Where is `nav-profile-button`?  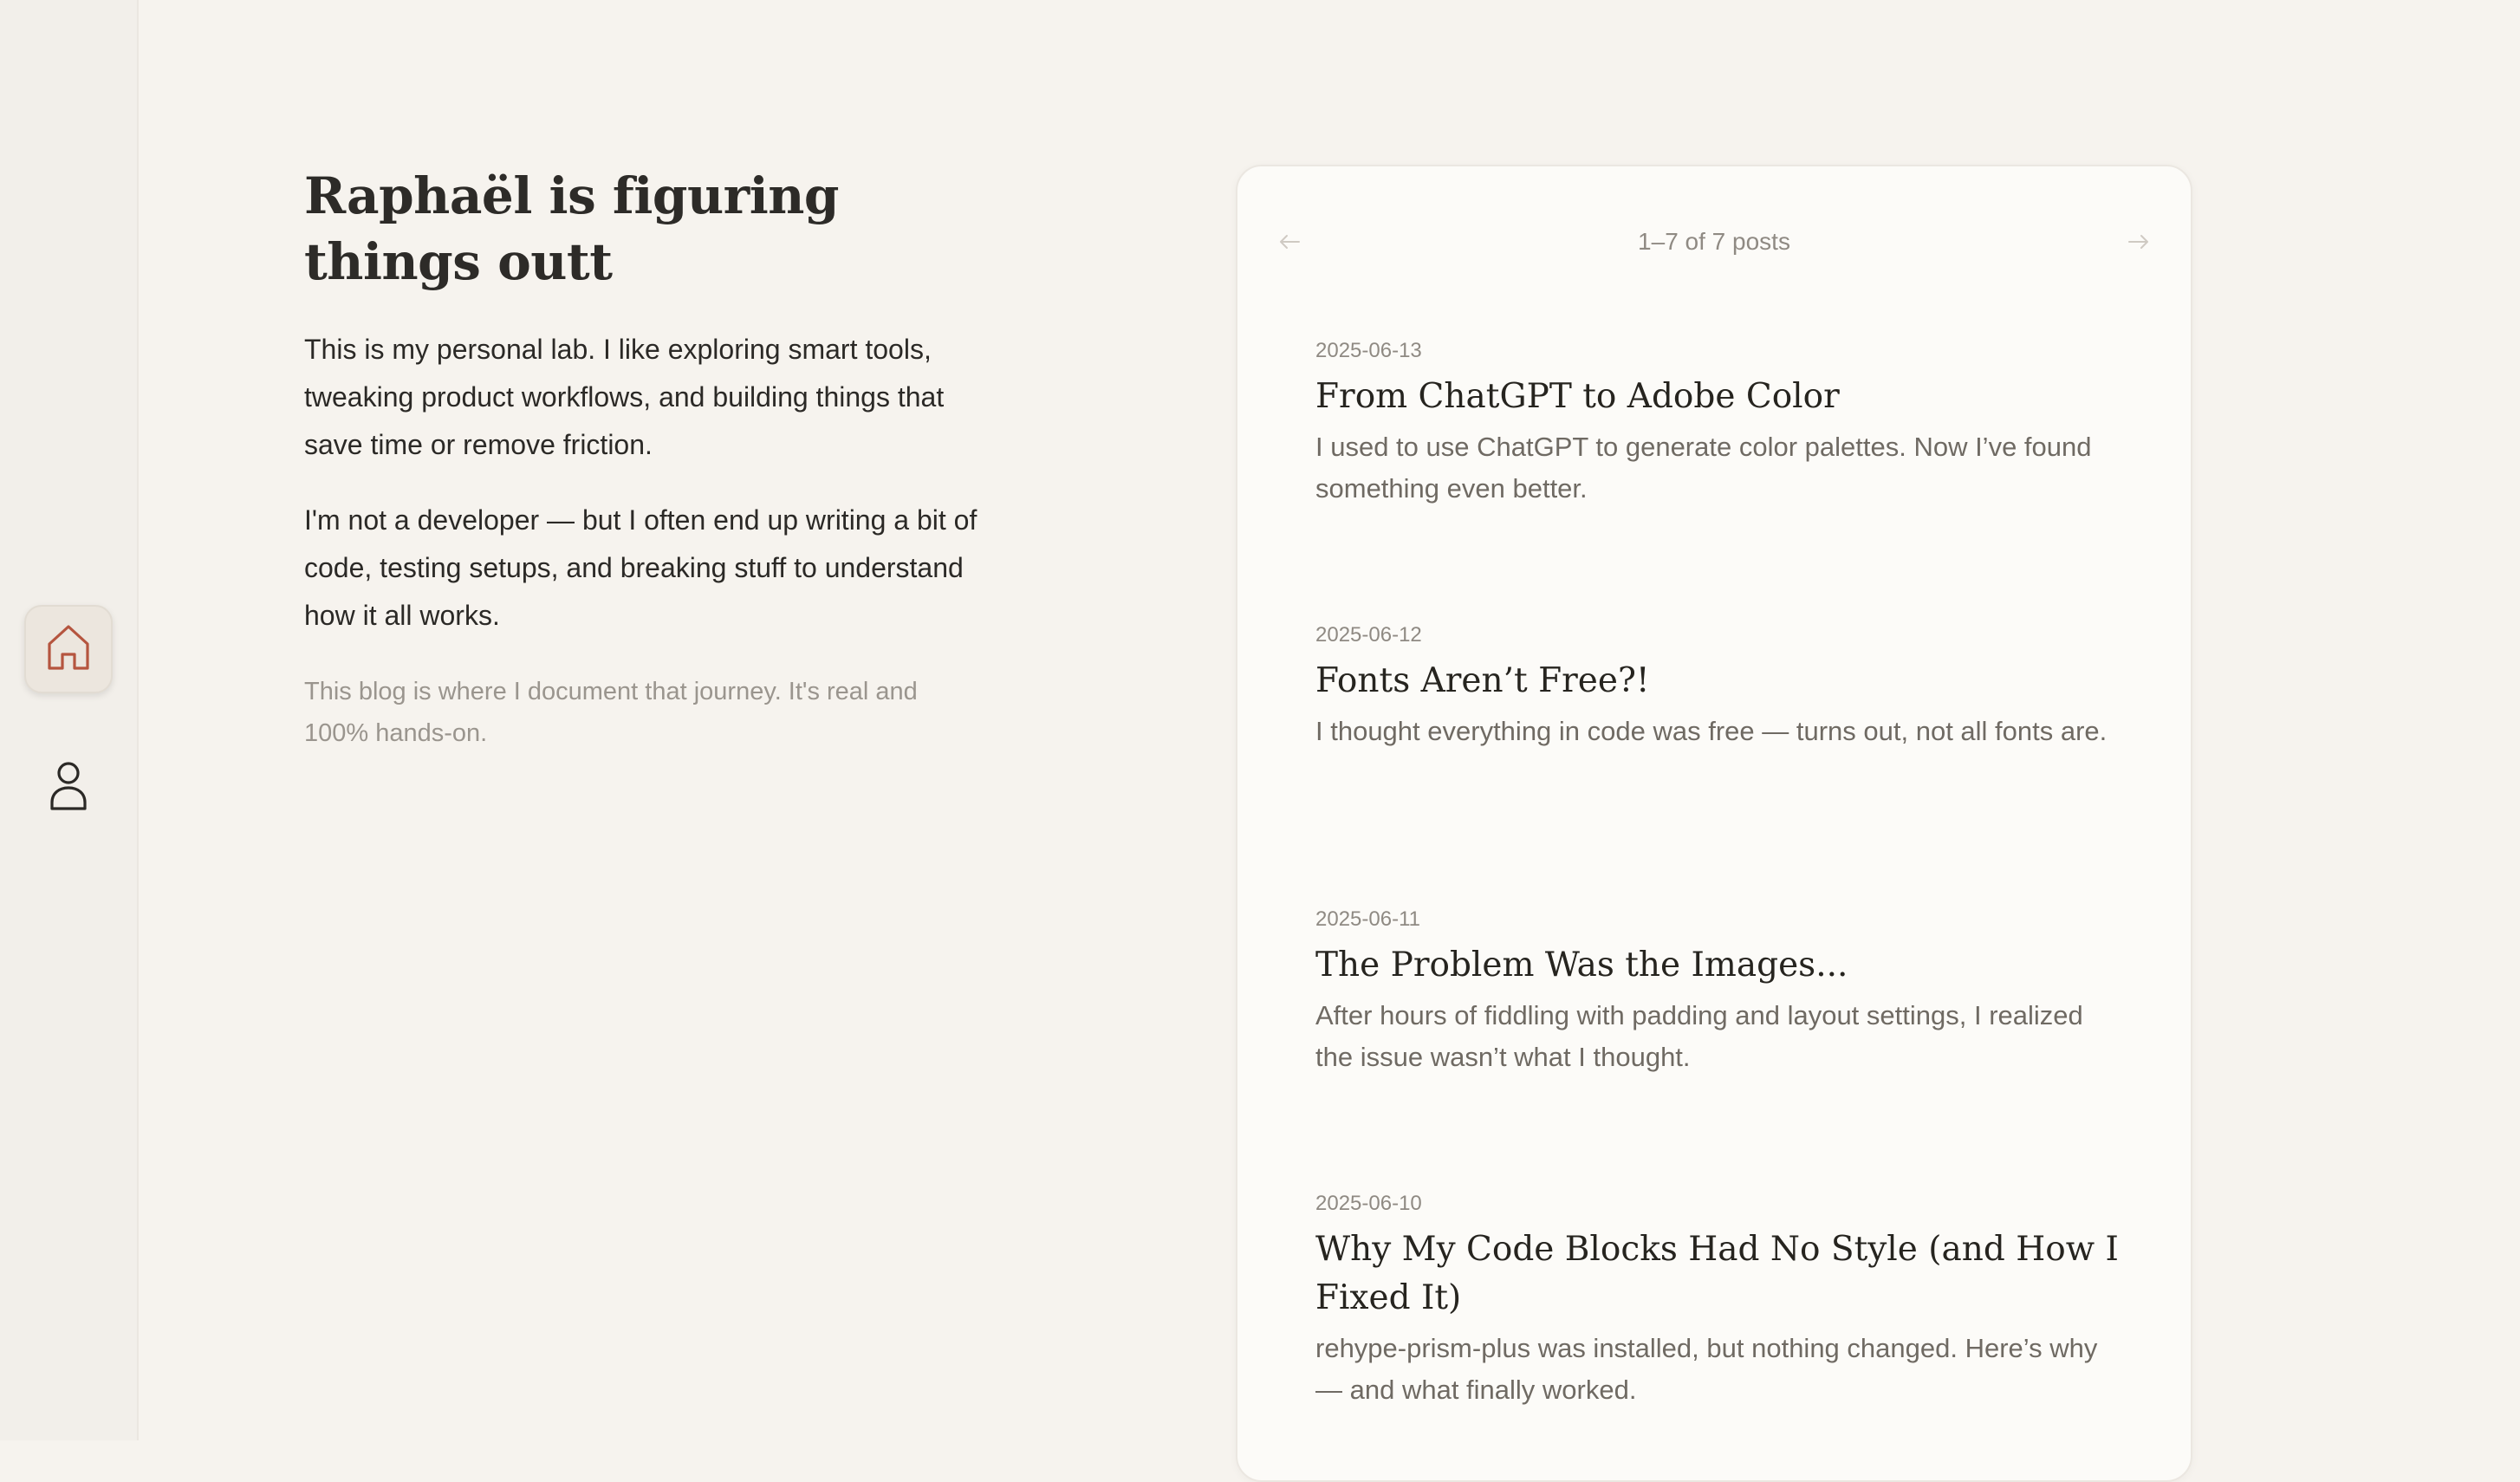
nav-profile-button is located at coordinates (68, 788).